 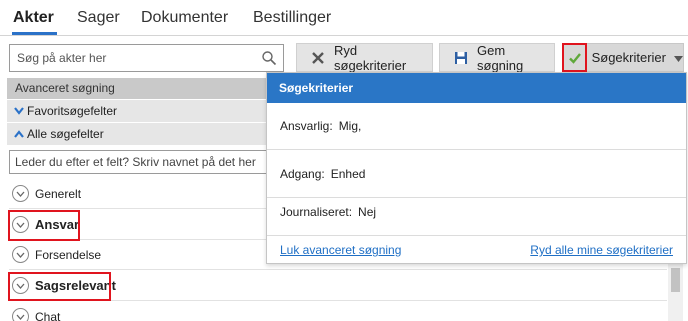 I want to click on save-icon, so click(x=461, y=58).